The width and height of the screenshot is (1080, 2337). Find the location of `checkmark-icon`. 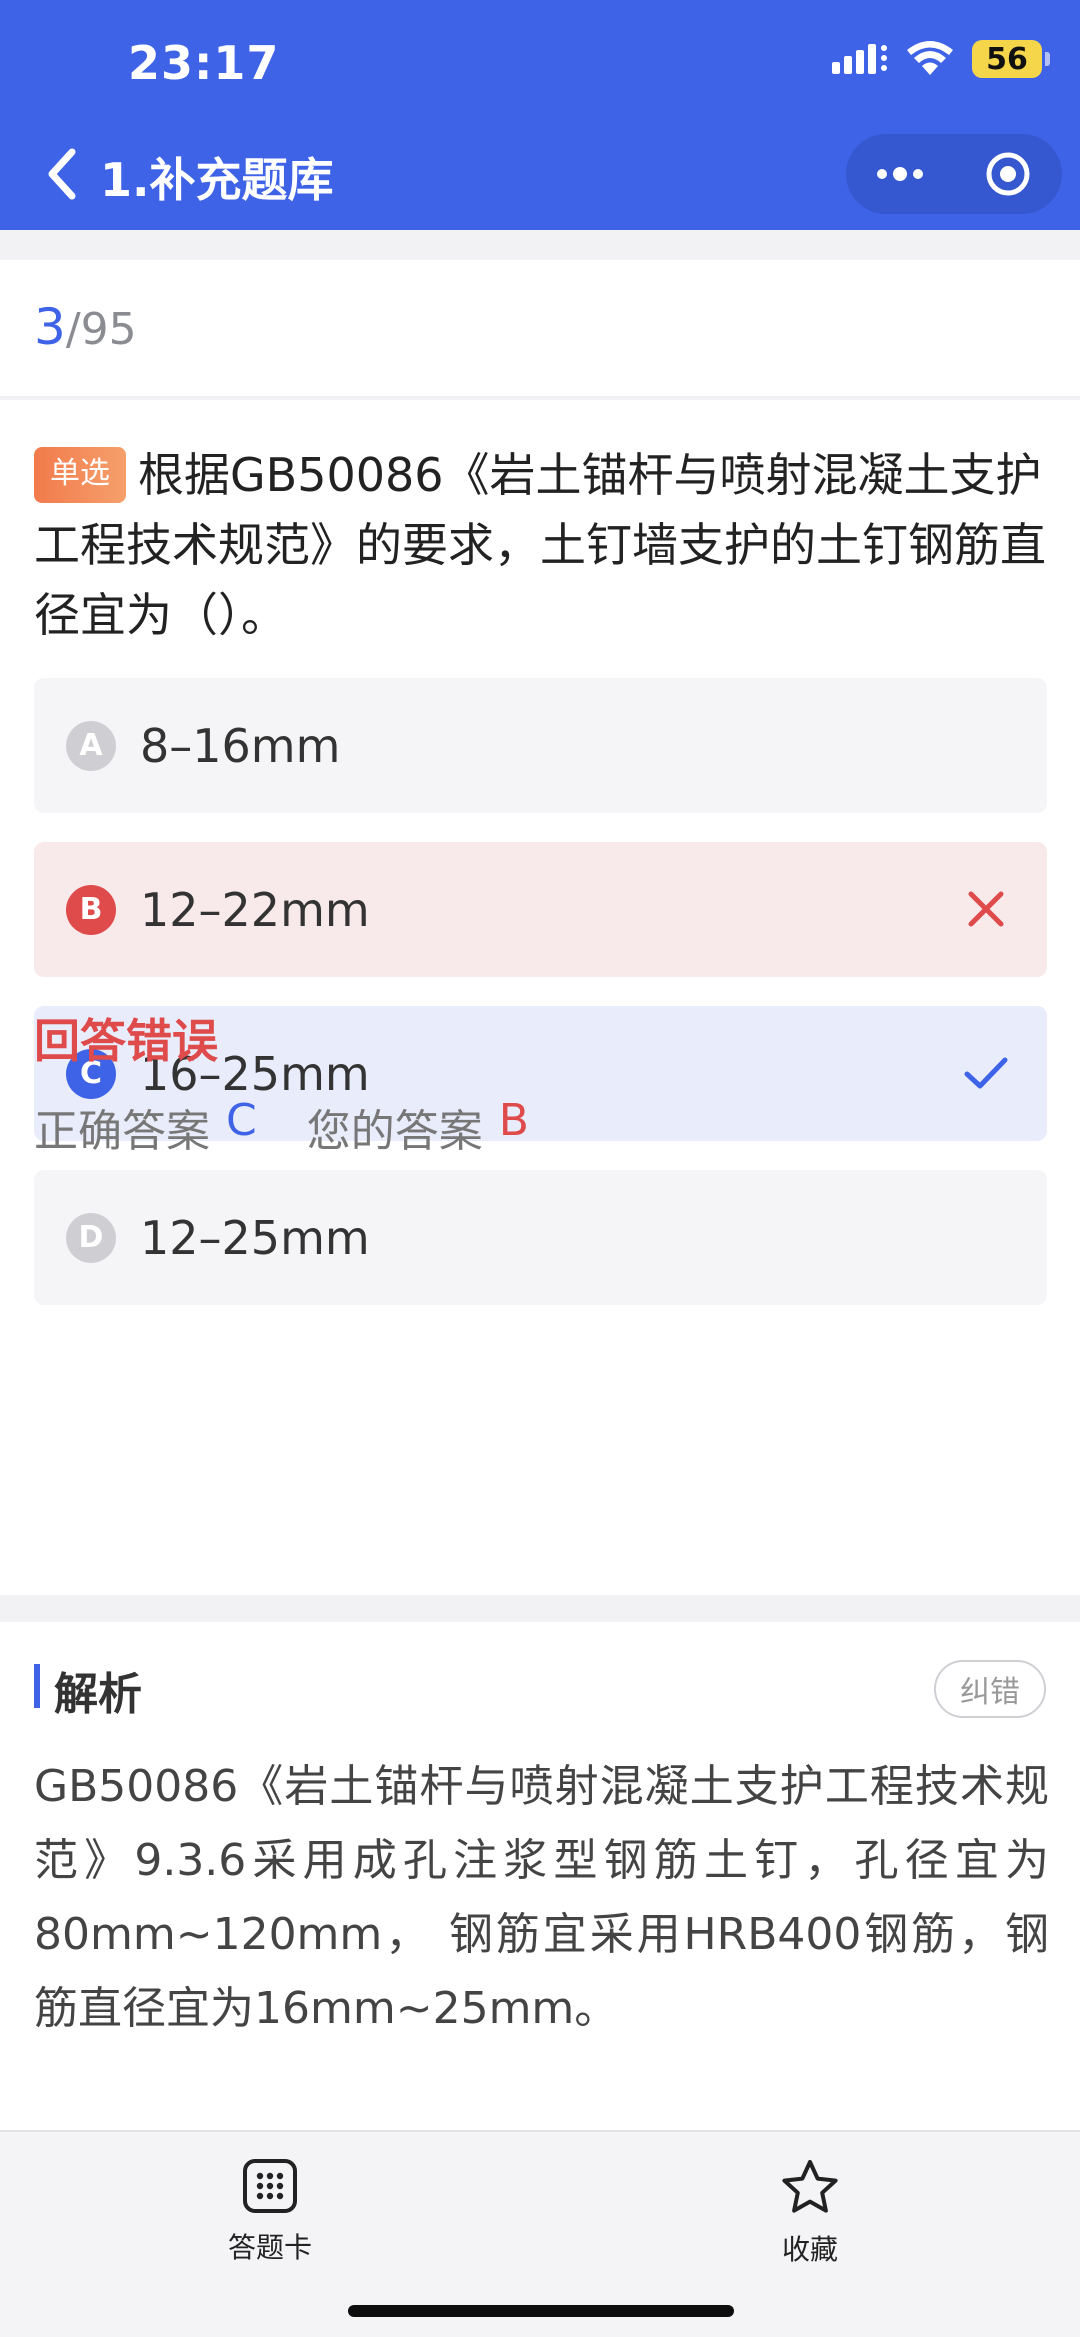

checkmark-icon is located at coordinates (986, 1073).